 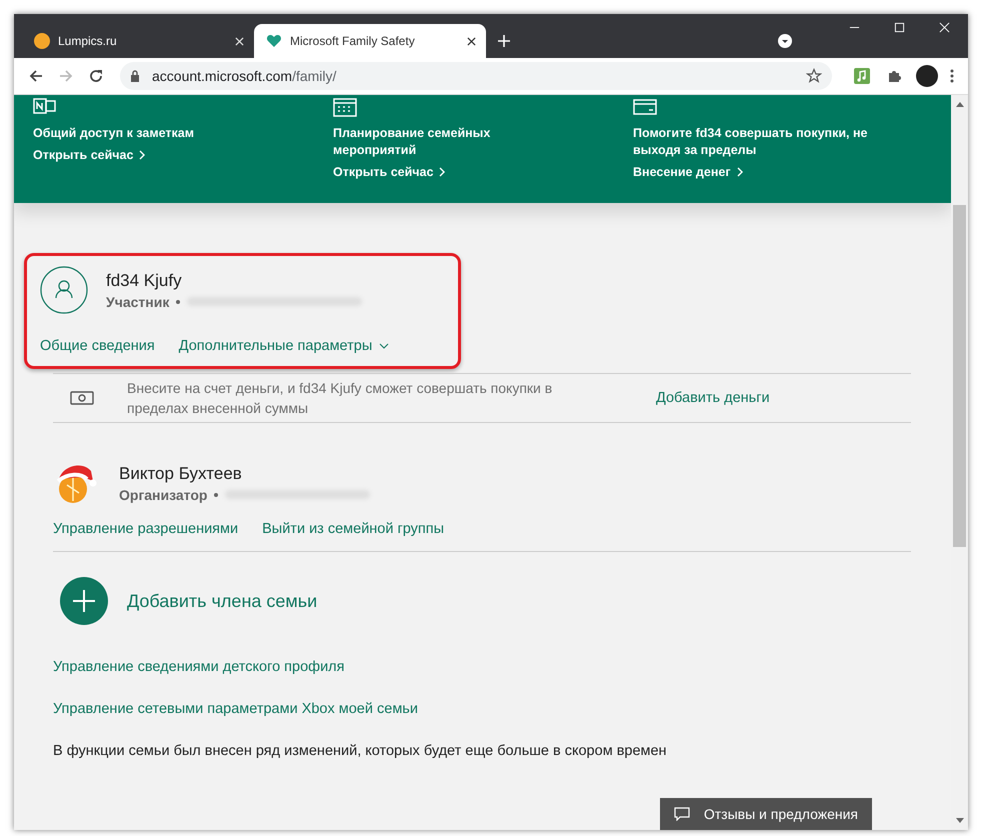 I want to click on caret-icon, so click(x=384, y=346).